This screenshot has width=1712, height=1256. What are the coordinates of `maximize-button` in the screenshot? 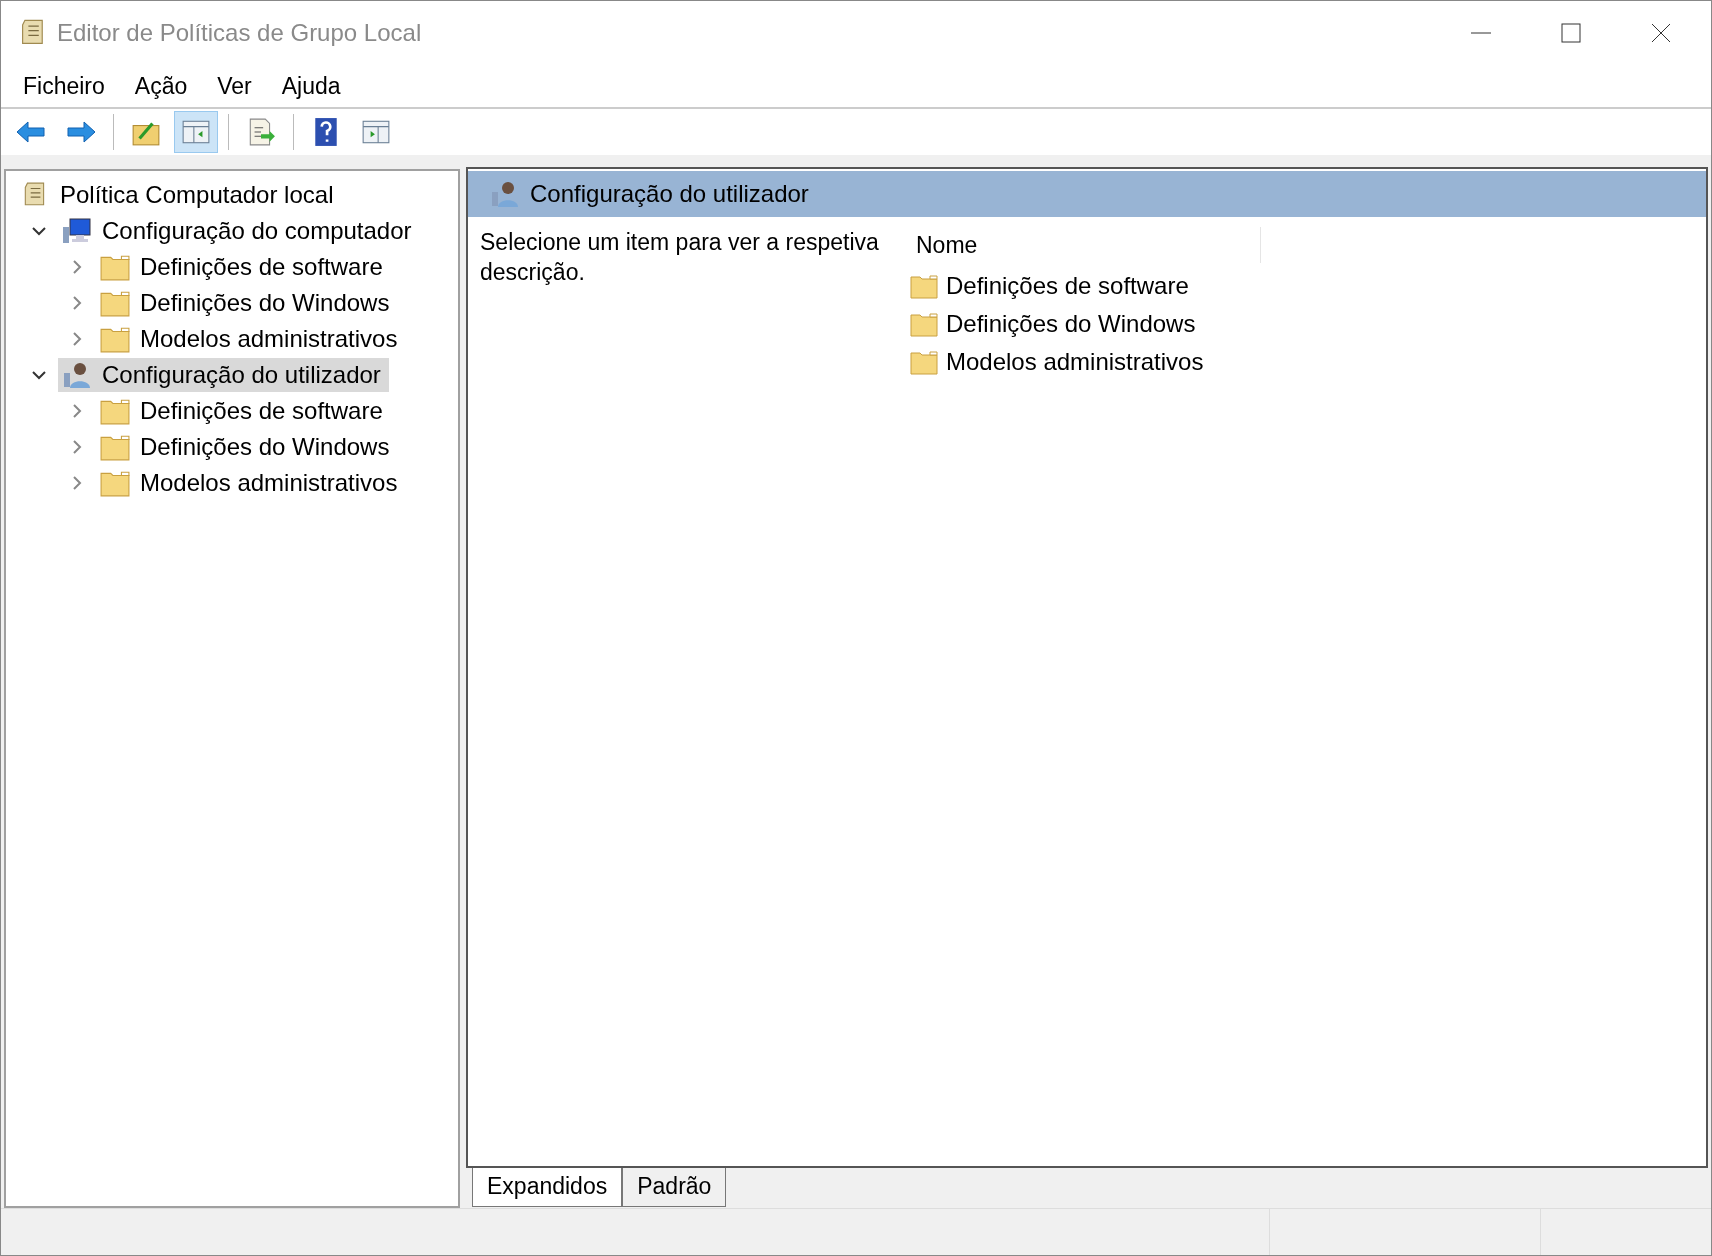 It's located at (1571, 33).